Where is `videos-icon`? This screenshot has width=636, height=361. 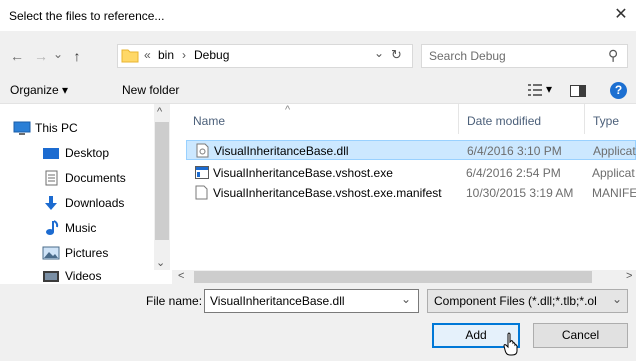 videos-icon is located at coordinates (51, 276).